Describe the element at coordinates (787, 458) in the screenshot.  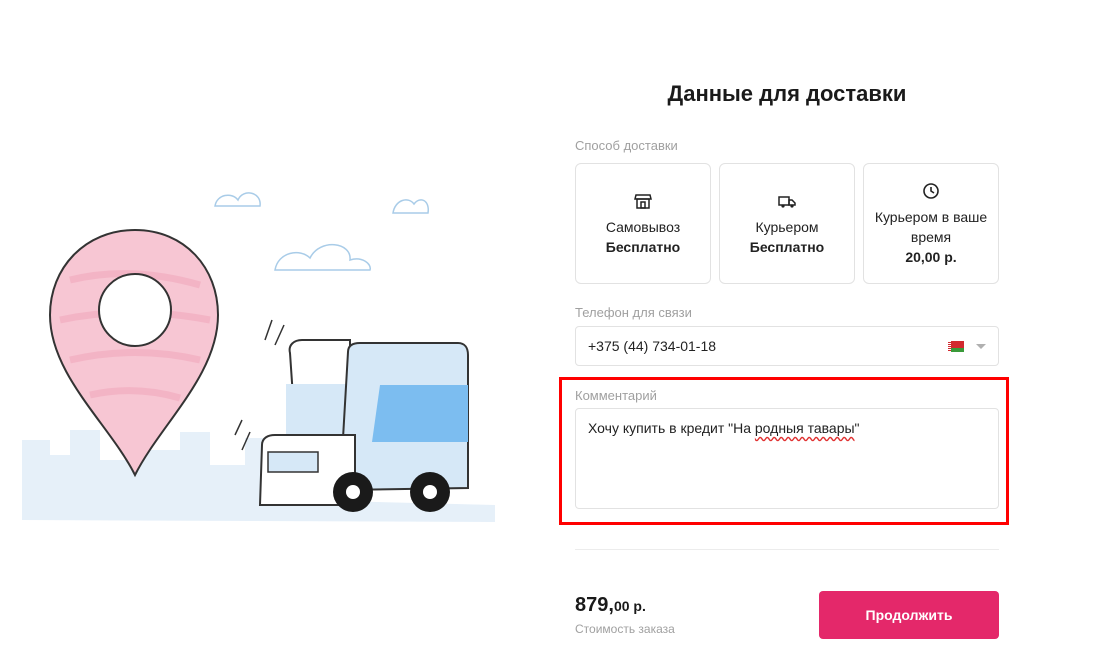
I see `comment-textarea: Хочу купить в кредит "На родныя тавары"` at that location.